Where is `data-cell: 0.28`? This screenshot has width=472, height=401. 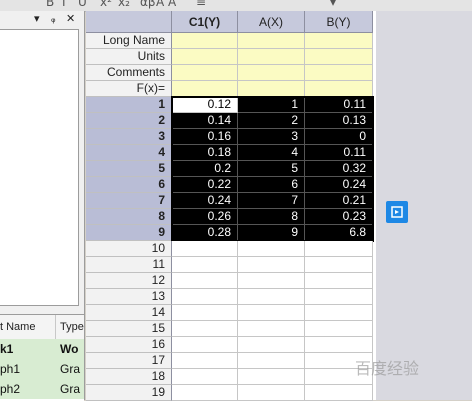 data-cell: 0.28 is located at coordinates (205, 233).